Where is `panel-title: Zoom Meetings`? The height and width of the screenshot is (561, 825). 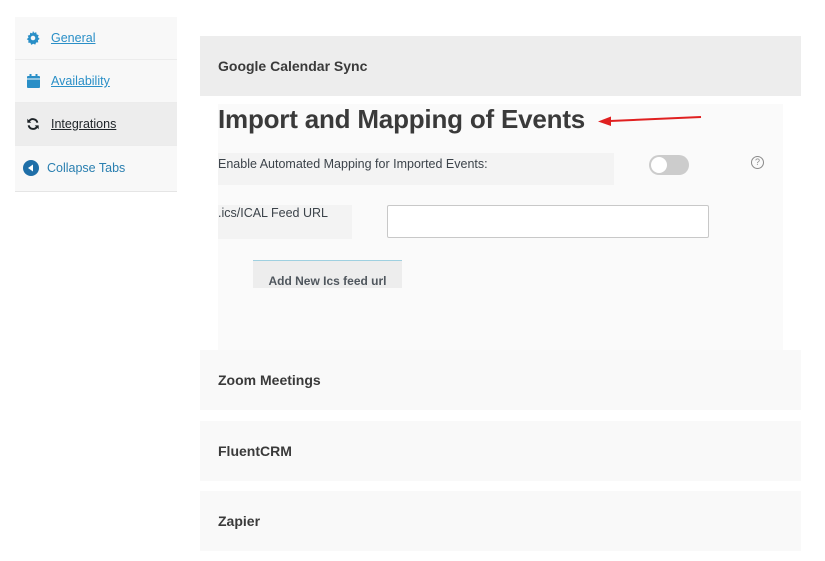
panel-title: Zoom Meetings is located at coordinates (269, 380).